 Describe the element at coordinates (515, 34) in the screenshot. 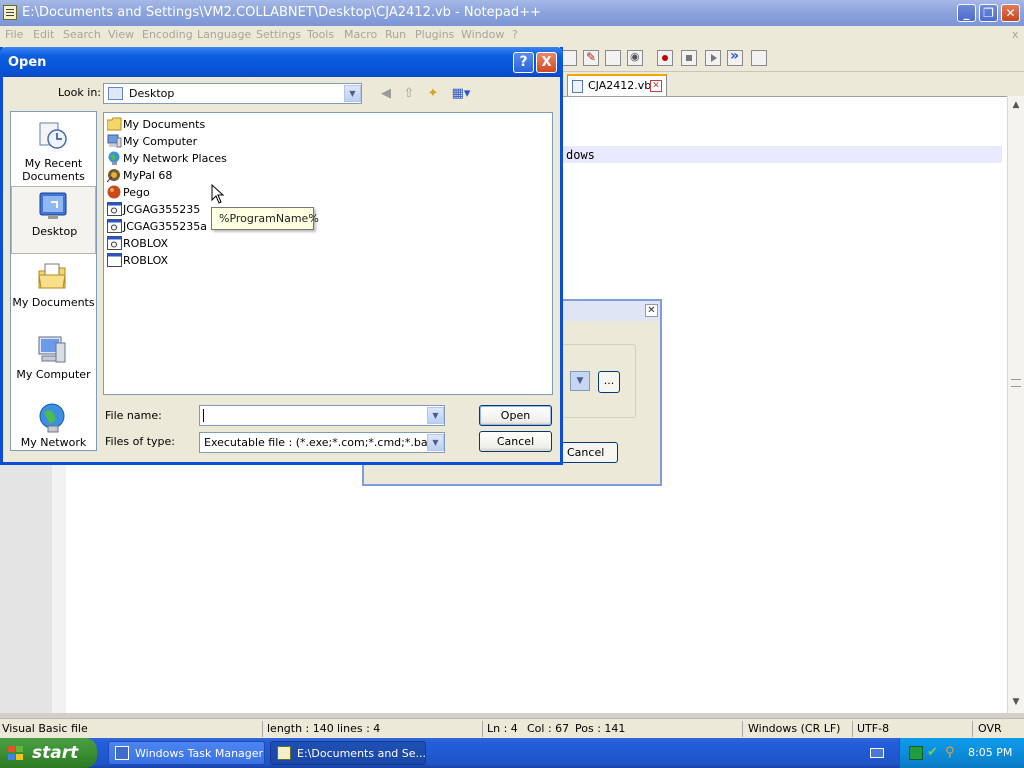

I see `menu-help: ?` at that location.